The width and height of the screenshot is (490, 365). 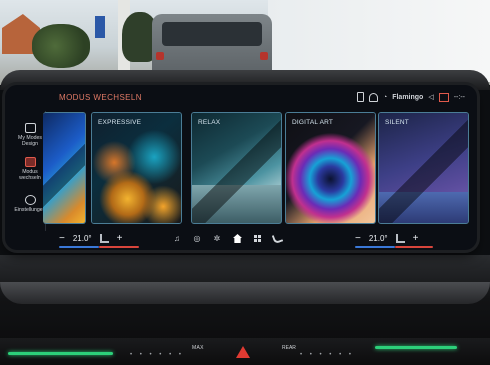 What do you see at coordinates (62, 238) in the screenshot?
I see `temp-left-minus-button: −` at bounding box center [62, 238].